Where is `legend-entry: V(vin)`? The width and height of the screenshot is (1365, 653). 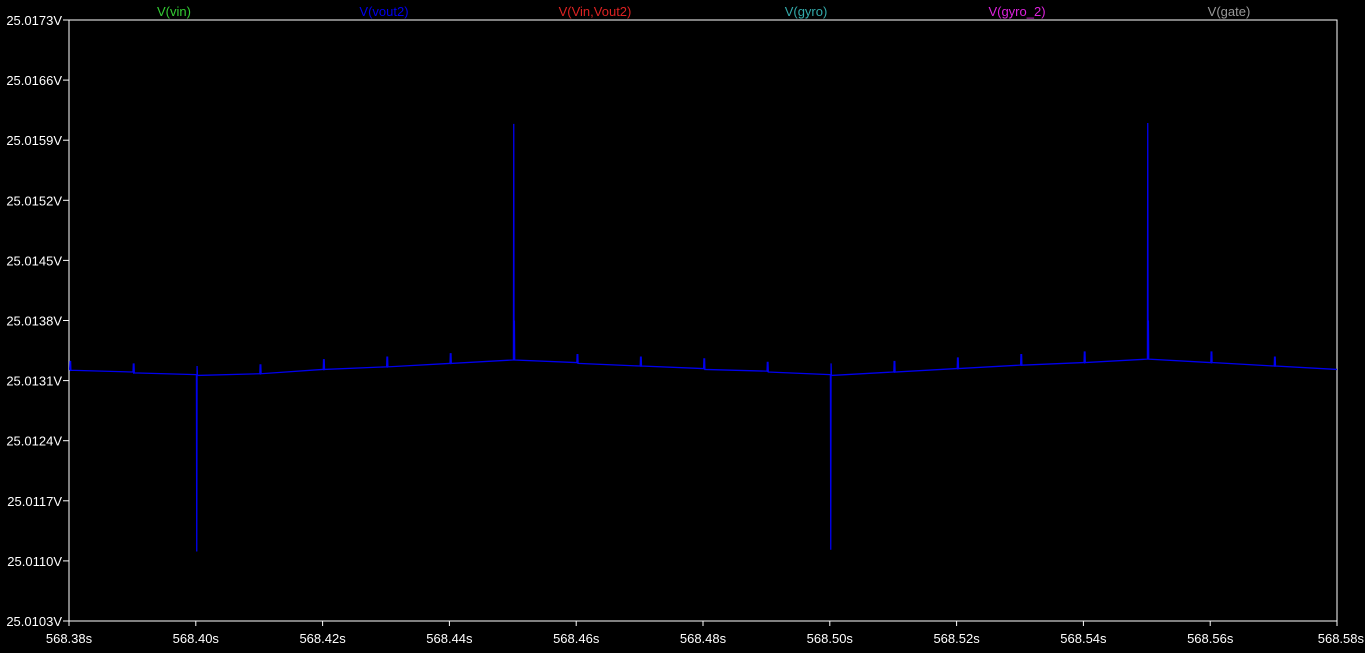 legend-entry: V(vin) is located at coordinates (174, 11).